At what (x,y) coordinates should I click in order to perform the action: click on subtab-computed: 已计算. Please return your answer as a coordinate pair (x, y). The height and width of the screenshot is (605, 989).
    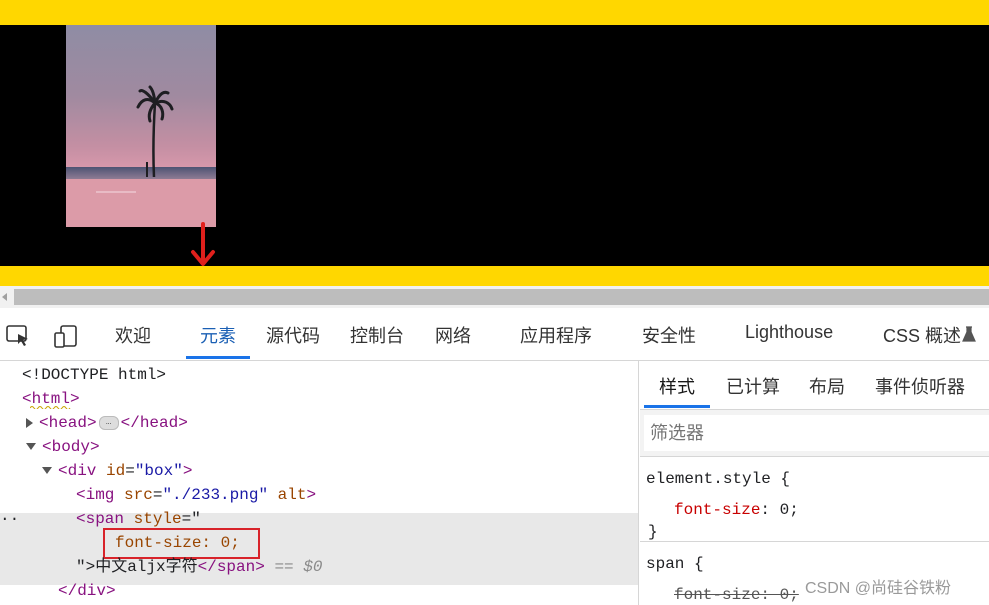
    Looking at the image, I should click on (753, 386).